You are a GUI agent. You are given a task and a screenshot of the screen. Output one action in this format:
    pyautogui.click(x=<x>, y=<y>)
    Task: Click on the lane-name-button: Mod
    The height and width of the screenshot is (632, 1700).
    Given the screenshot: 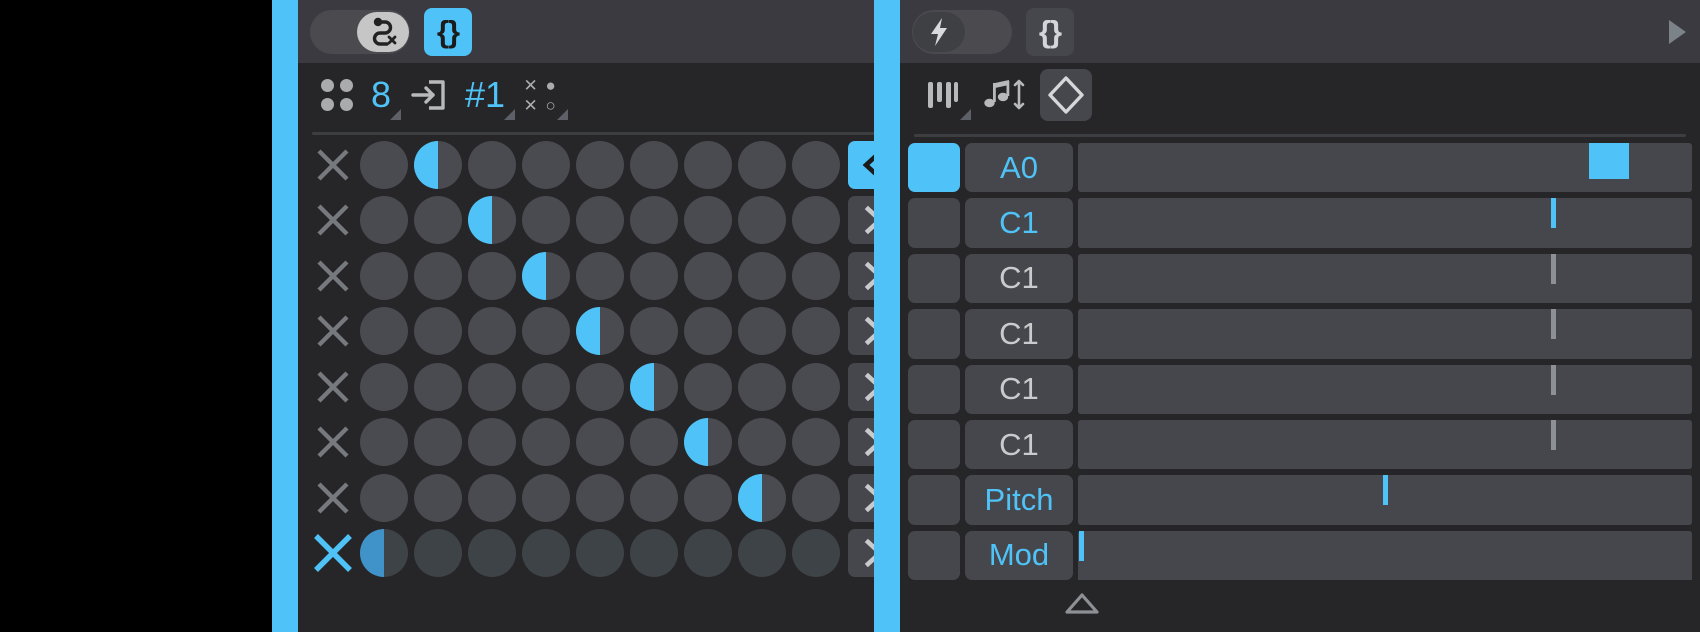 What is the action you would take?
    pyautogui.click(x=1019, y=555)
    